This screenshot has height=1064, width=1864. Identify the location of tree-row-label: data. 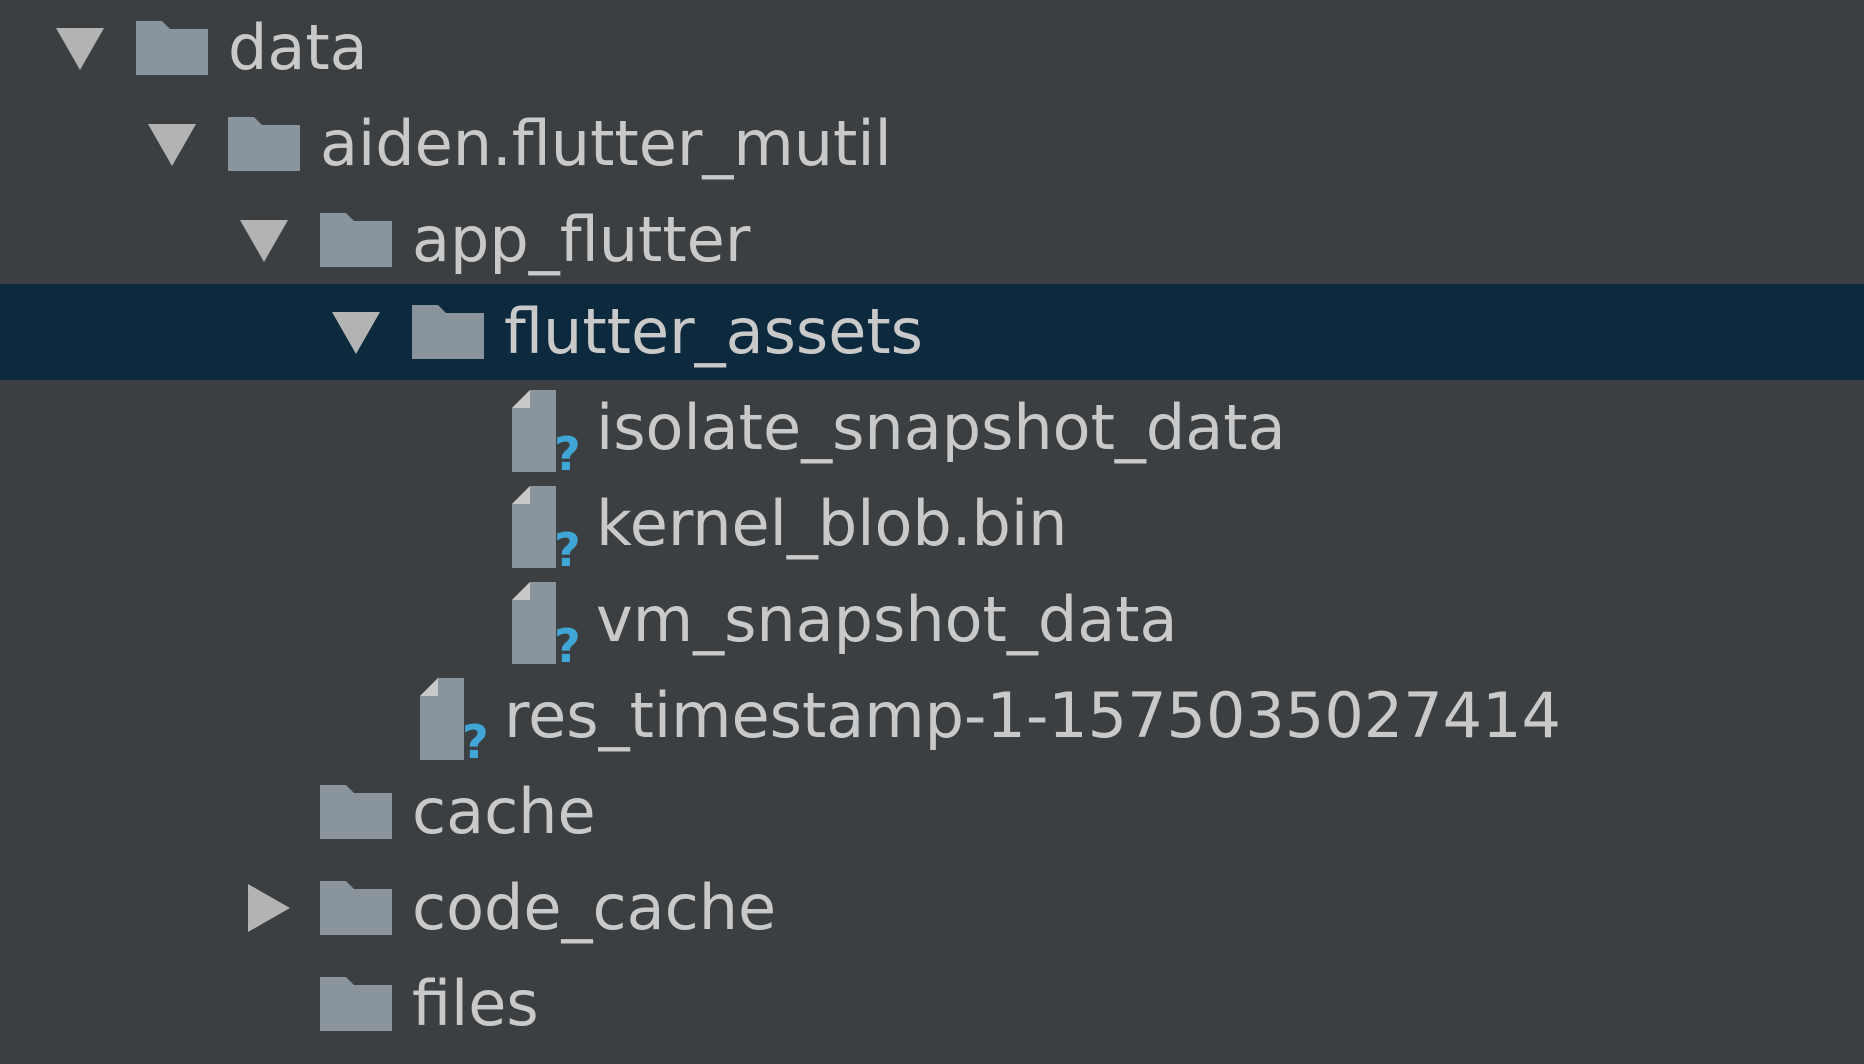
(298, 47).